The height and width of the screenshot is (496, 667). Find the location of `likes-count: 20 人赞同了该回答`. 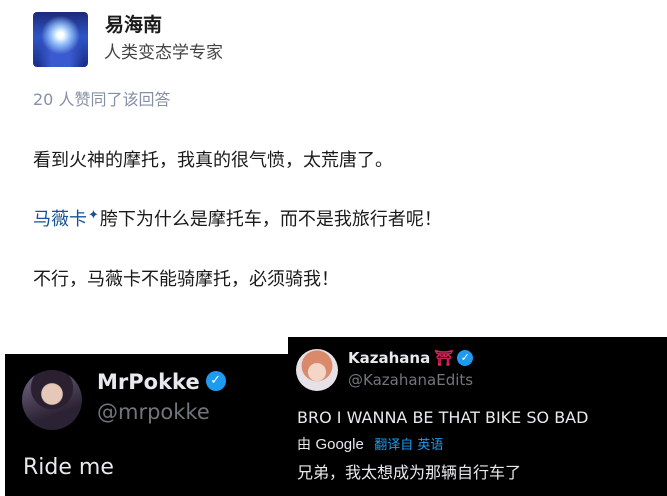

likes-count: 20 人赞同了该回答 is located at coordinates (102, 99).